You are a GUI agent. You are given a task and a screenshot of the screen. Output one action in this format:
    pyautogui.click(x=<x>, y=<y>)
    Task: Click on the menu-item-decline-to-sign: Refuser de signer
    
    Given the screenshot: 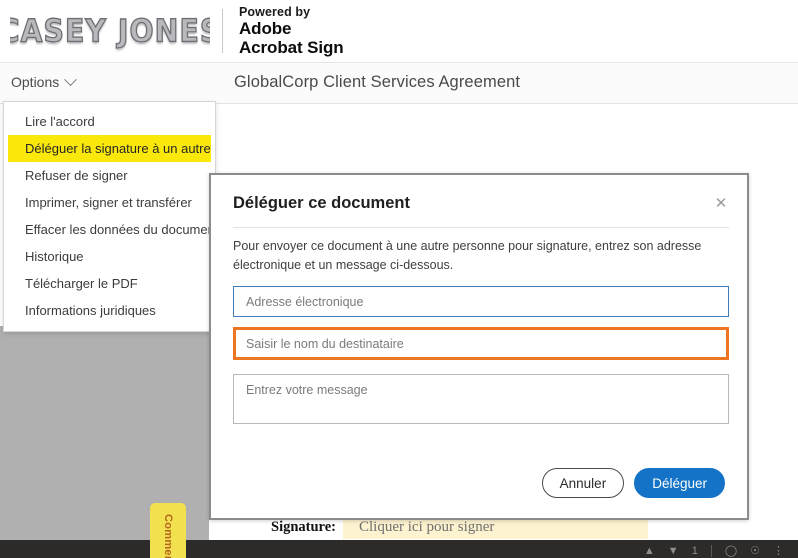 What is the action you would take?
    pyautogui.click(x=109, y=175)
    